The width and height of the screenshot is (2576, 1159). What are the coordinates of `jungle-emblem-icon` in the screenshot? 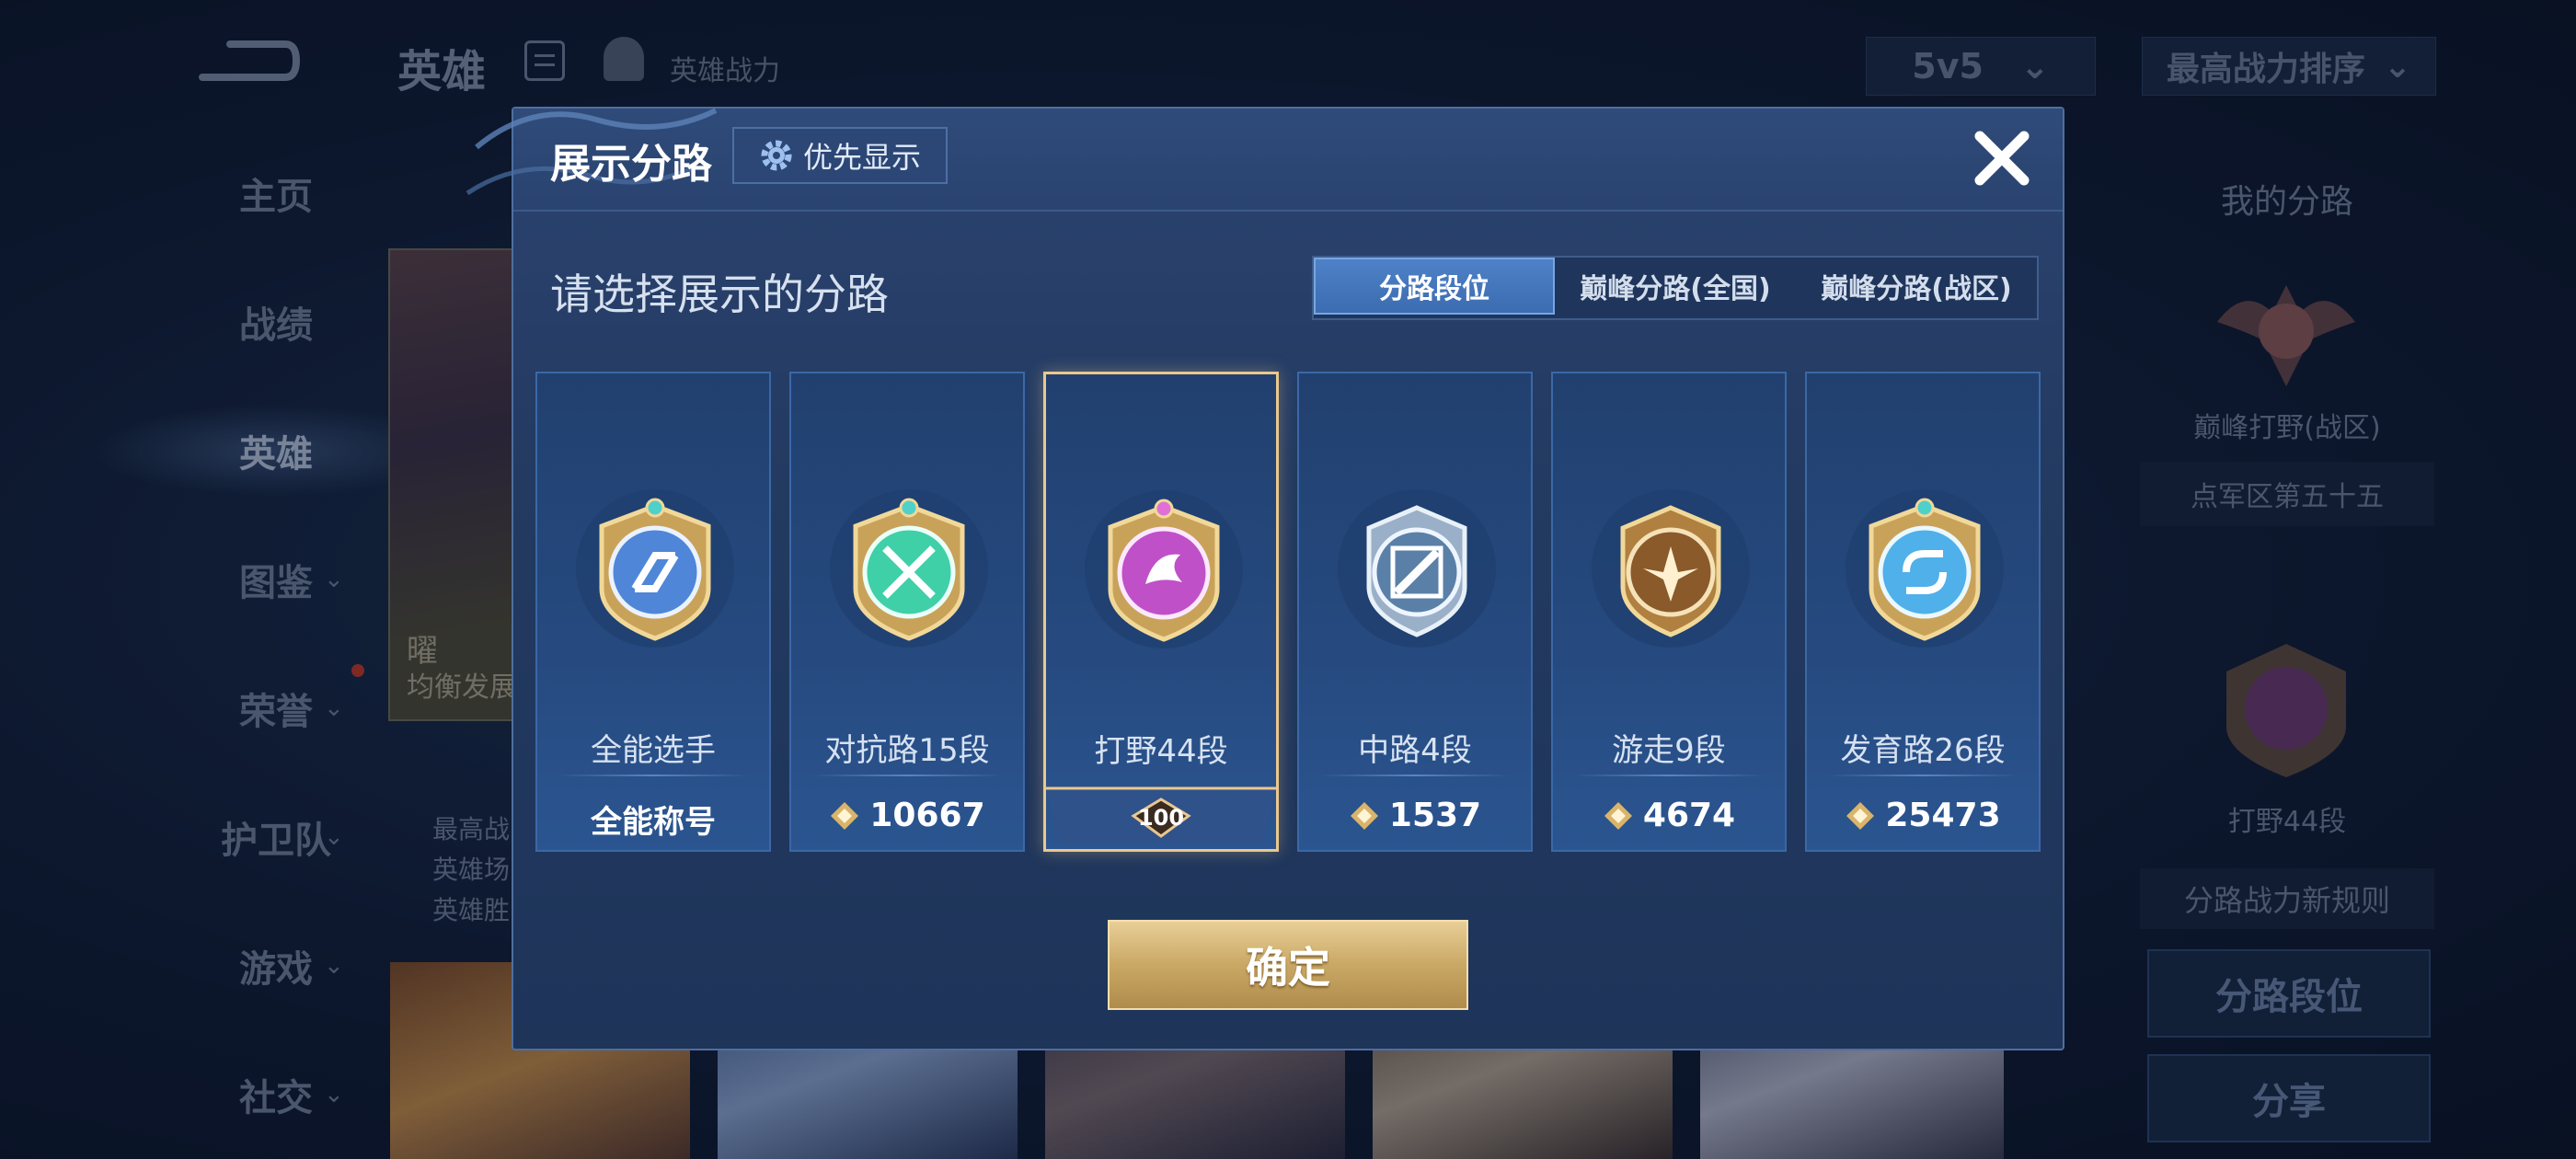 It's located at (1164, 569).